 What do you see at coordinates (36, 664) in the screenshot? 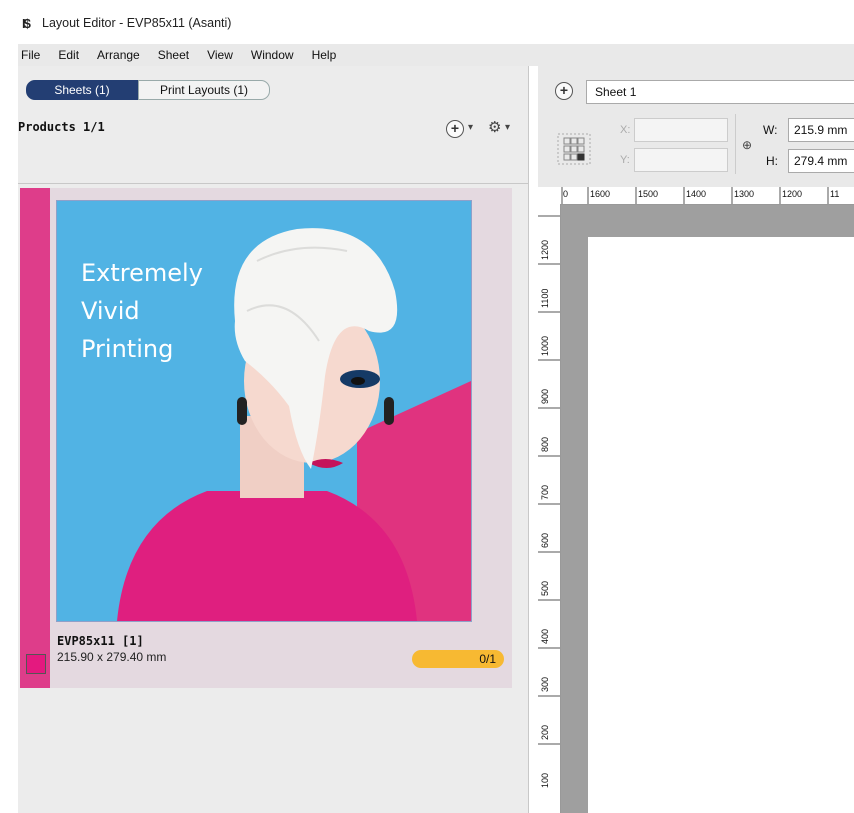
I see `product-color-swatch` at bounding box center [36, 664].